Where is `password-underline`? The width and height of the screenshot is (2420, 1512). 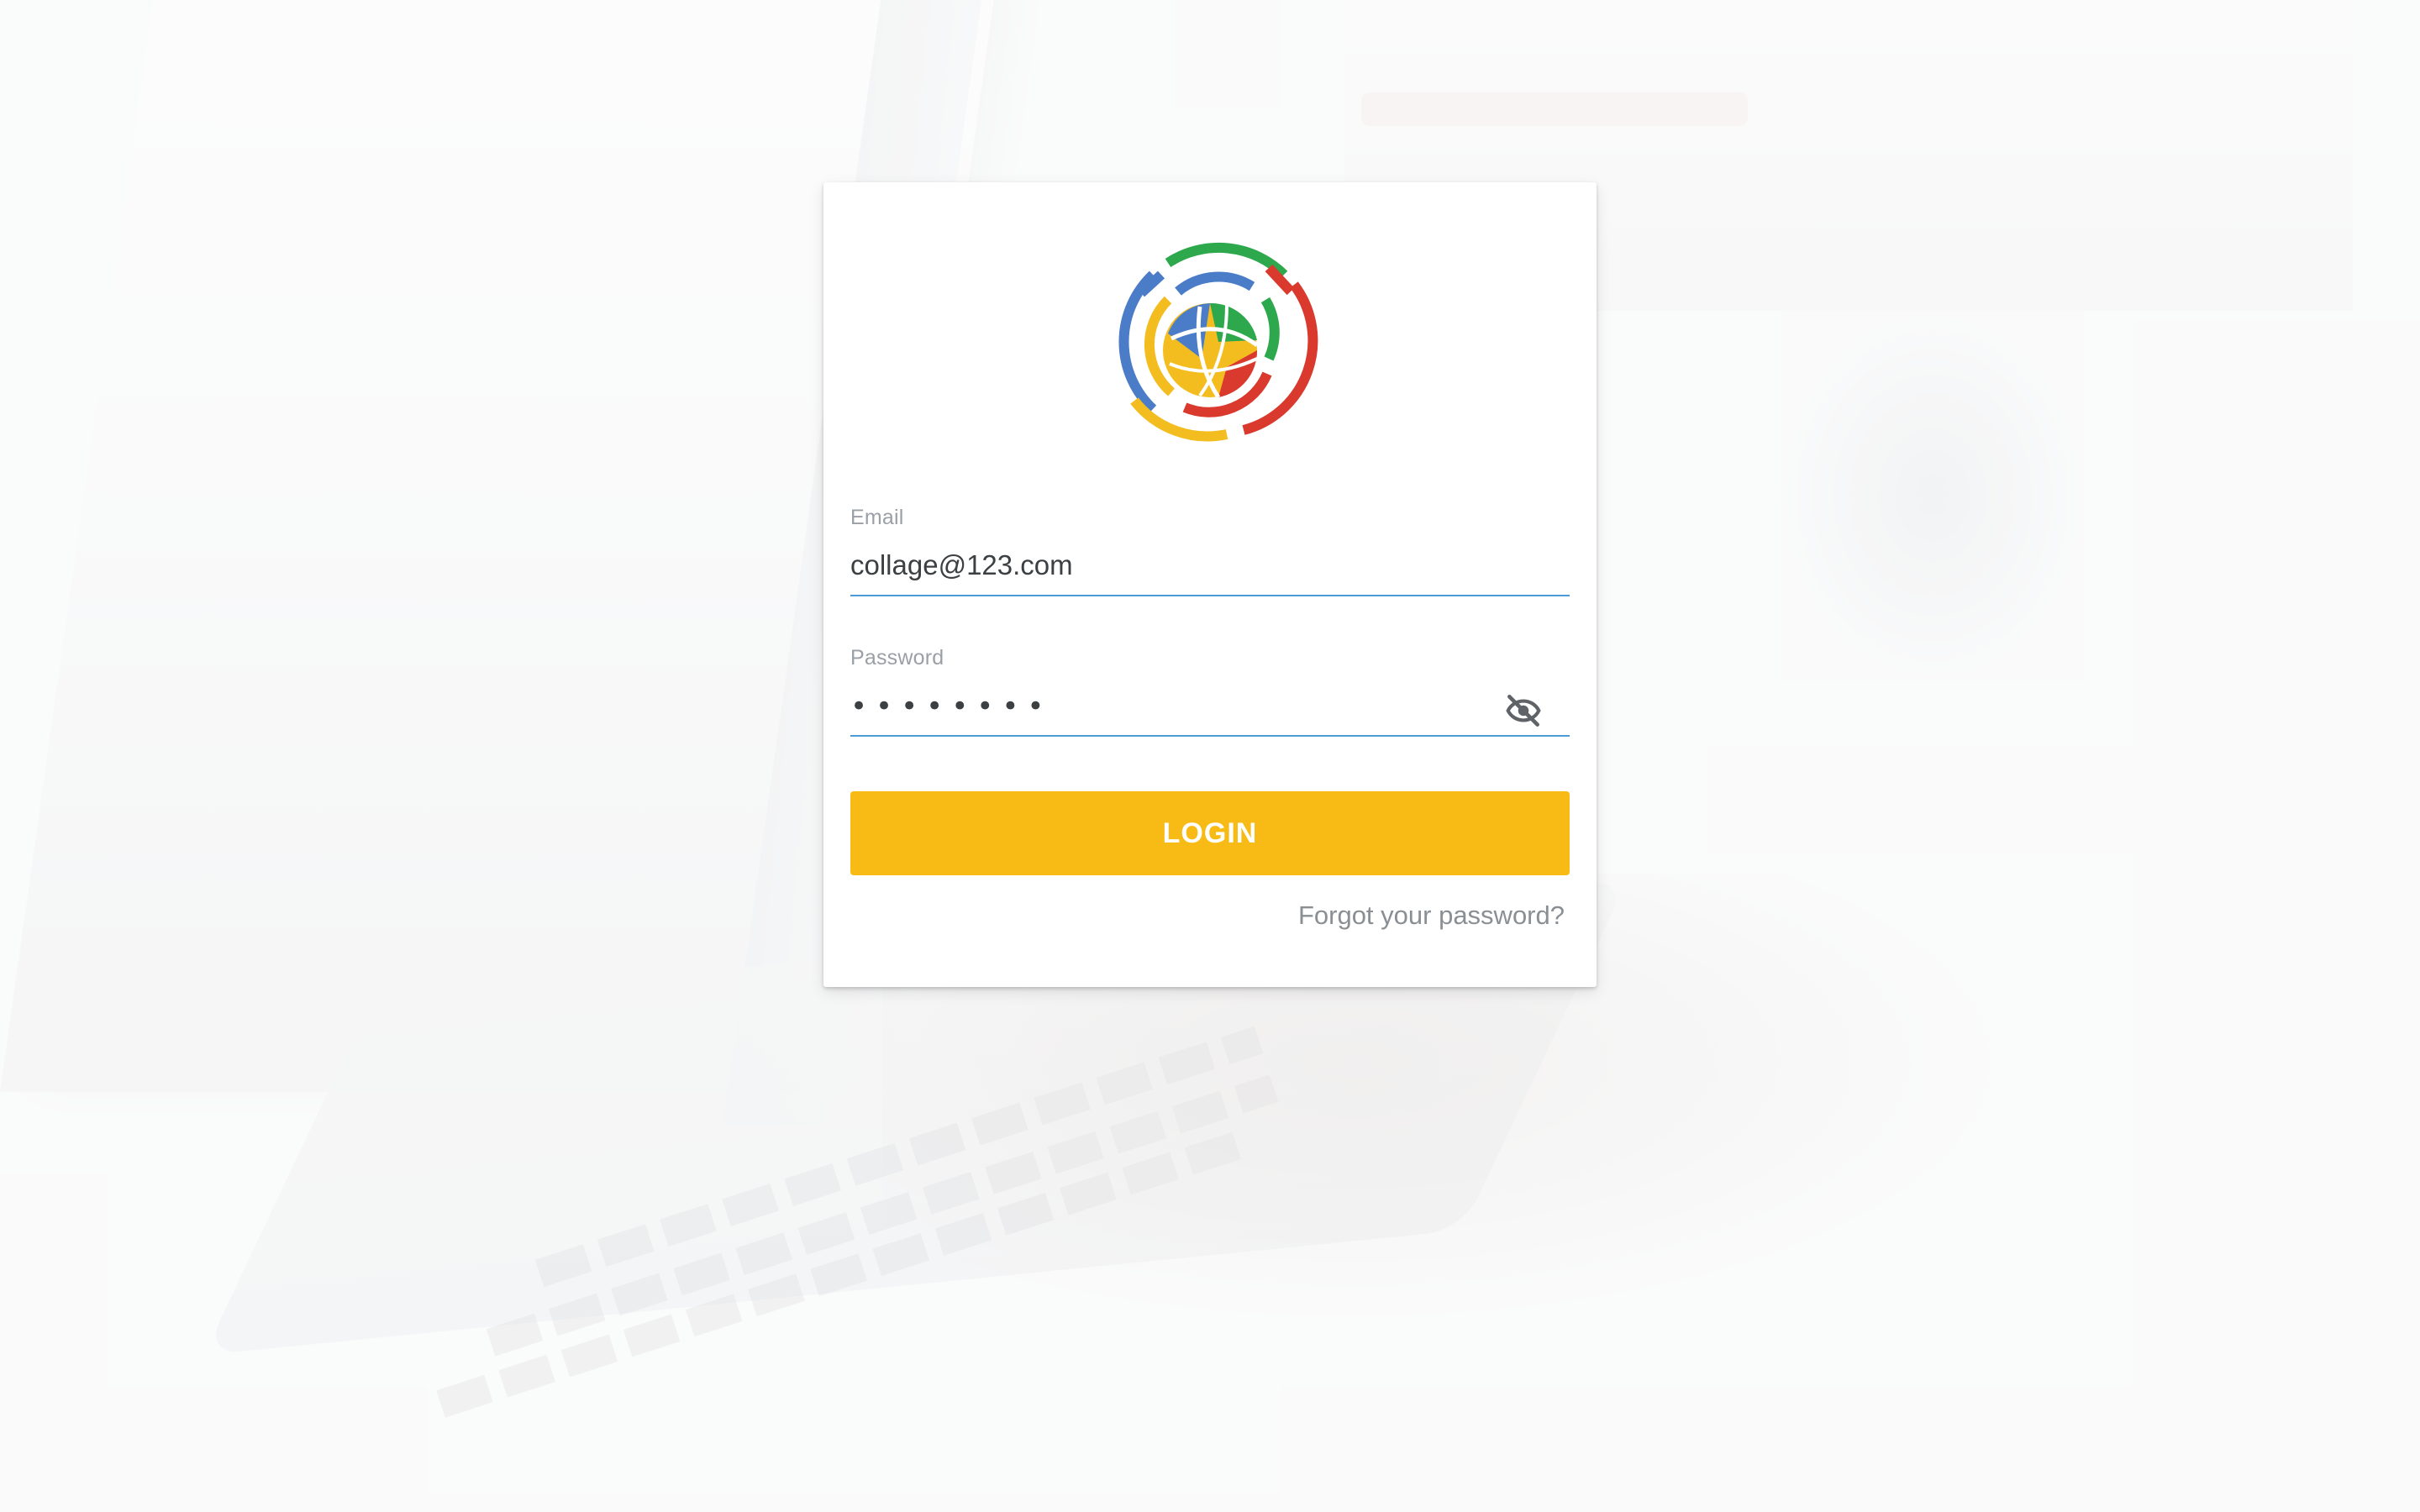
password-underline is located at coordinates (1210, 736).